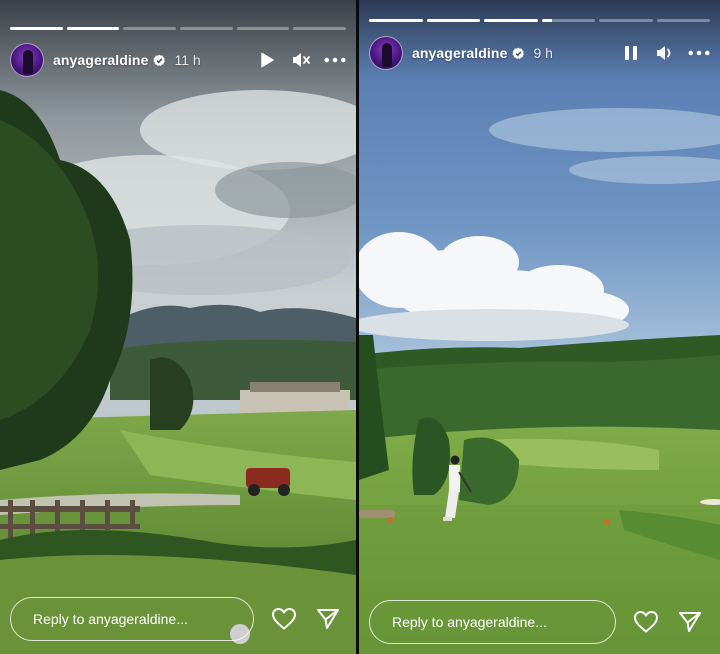 The width and height of the screenshot is (720, 654). What do you see at coordinates (543, 53) in the screenshot?
I see `timestamp: 9 h` at bounding box center [543, 53].